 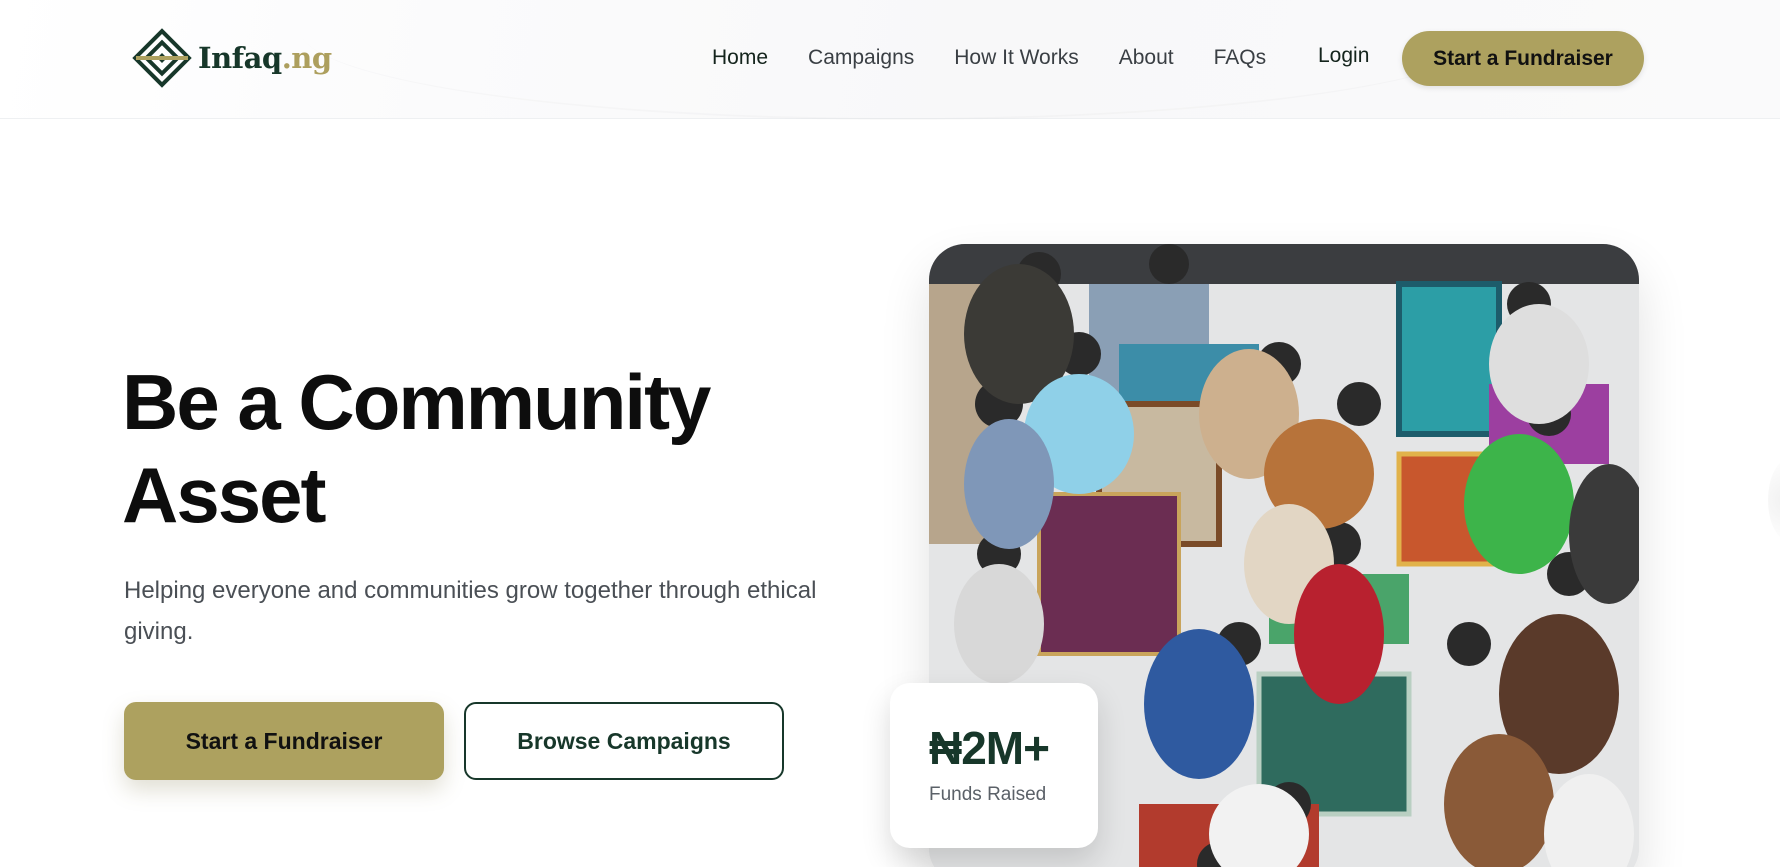 What do you see at coordinates (265, 58) in the screenshot?
I see `brand-name: Infaq.ng` at bounding box center [265, 58].